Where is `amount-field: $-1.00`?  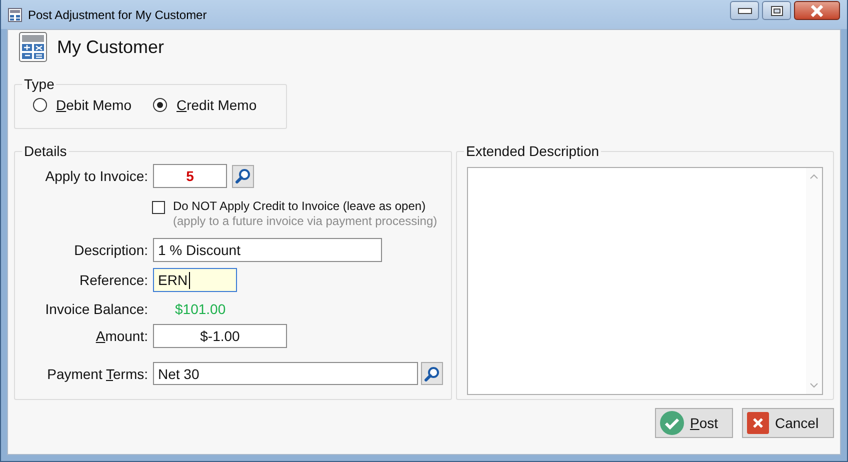 amount-field: $-1.00 is located at coordinates (220, 336).